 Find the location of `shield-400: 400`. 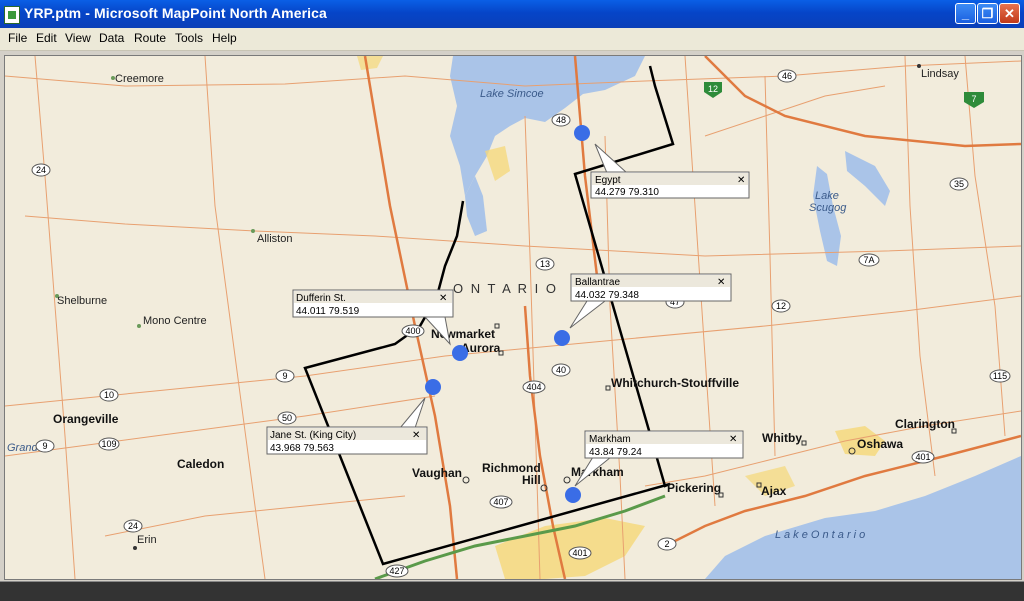

shield-400: 400 is located at coordinates (413, 331).